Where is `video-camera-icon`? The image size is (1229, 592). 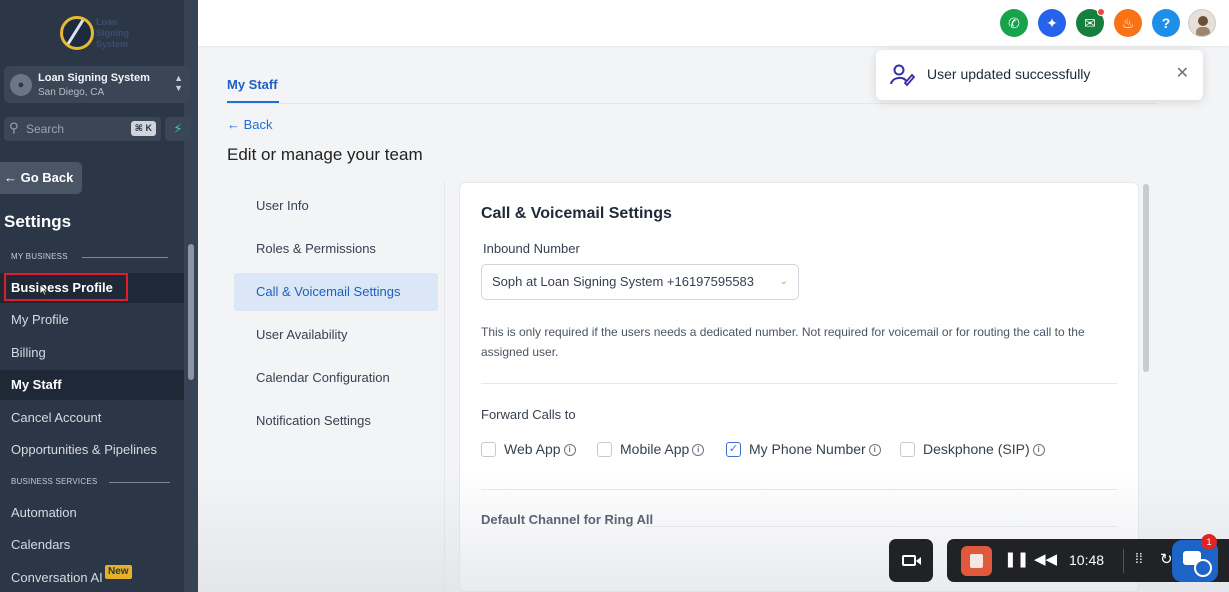 video-camera-icon is located at coordinates (909, 560).